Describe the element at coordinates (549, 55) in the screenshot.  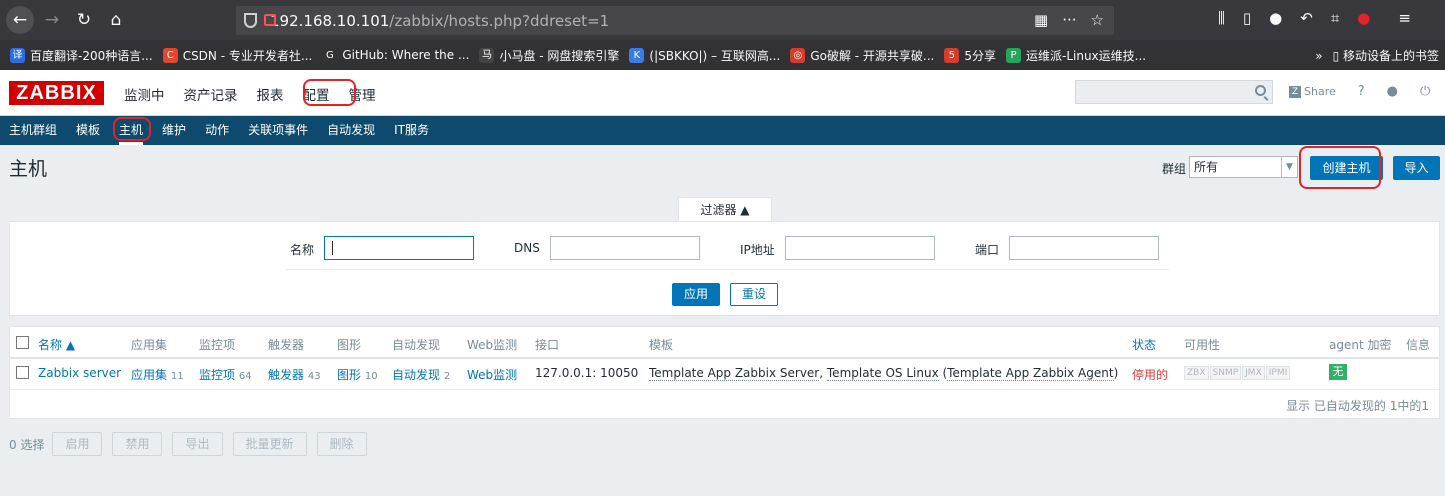
I see `bookmark-item: 马小马盘 - 网盘搜索引擎` at that location.